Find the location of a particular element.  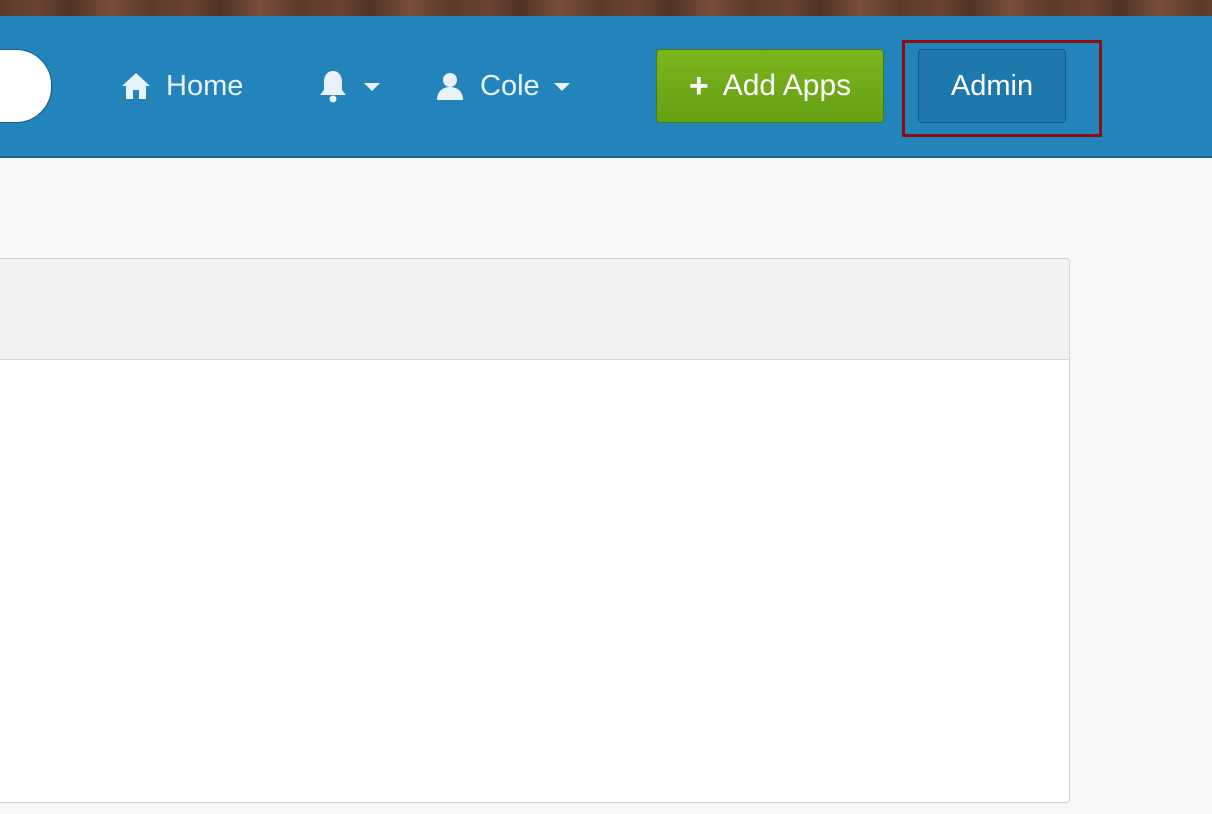

plus-icon: + is located at coordinates (698, 86).